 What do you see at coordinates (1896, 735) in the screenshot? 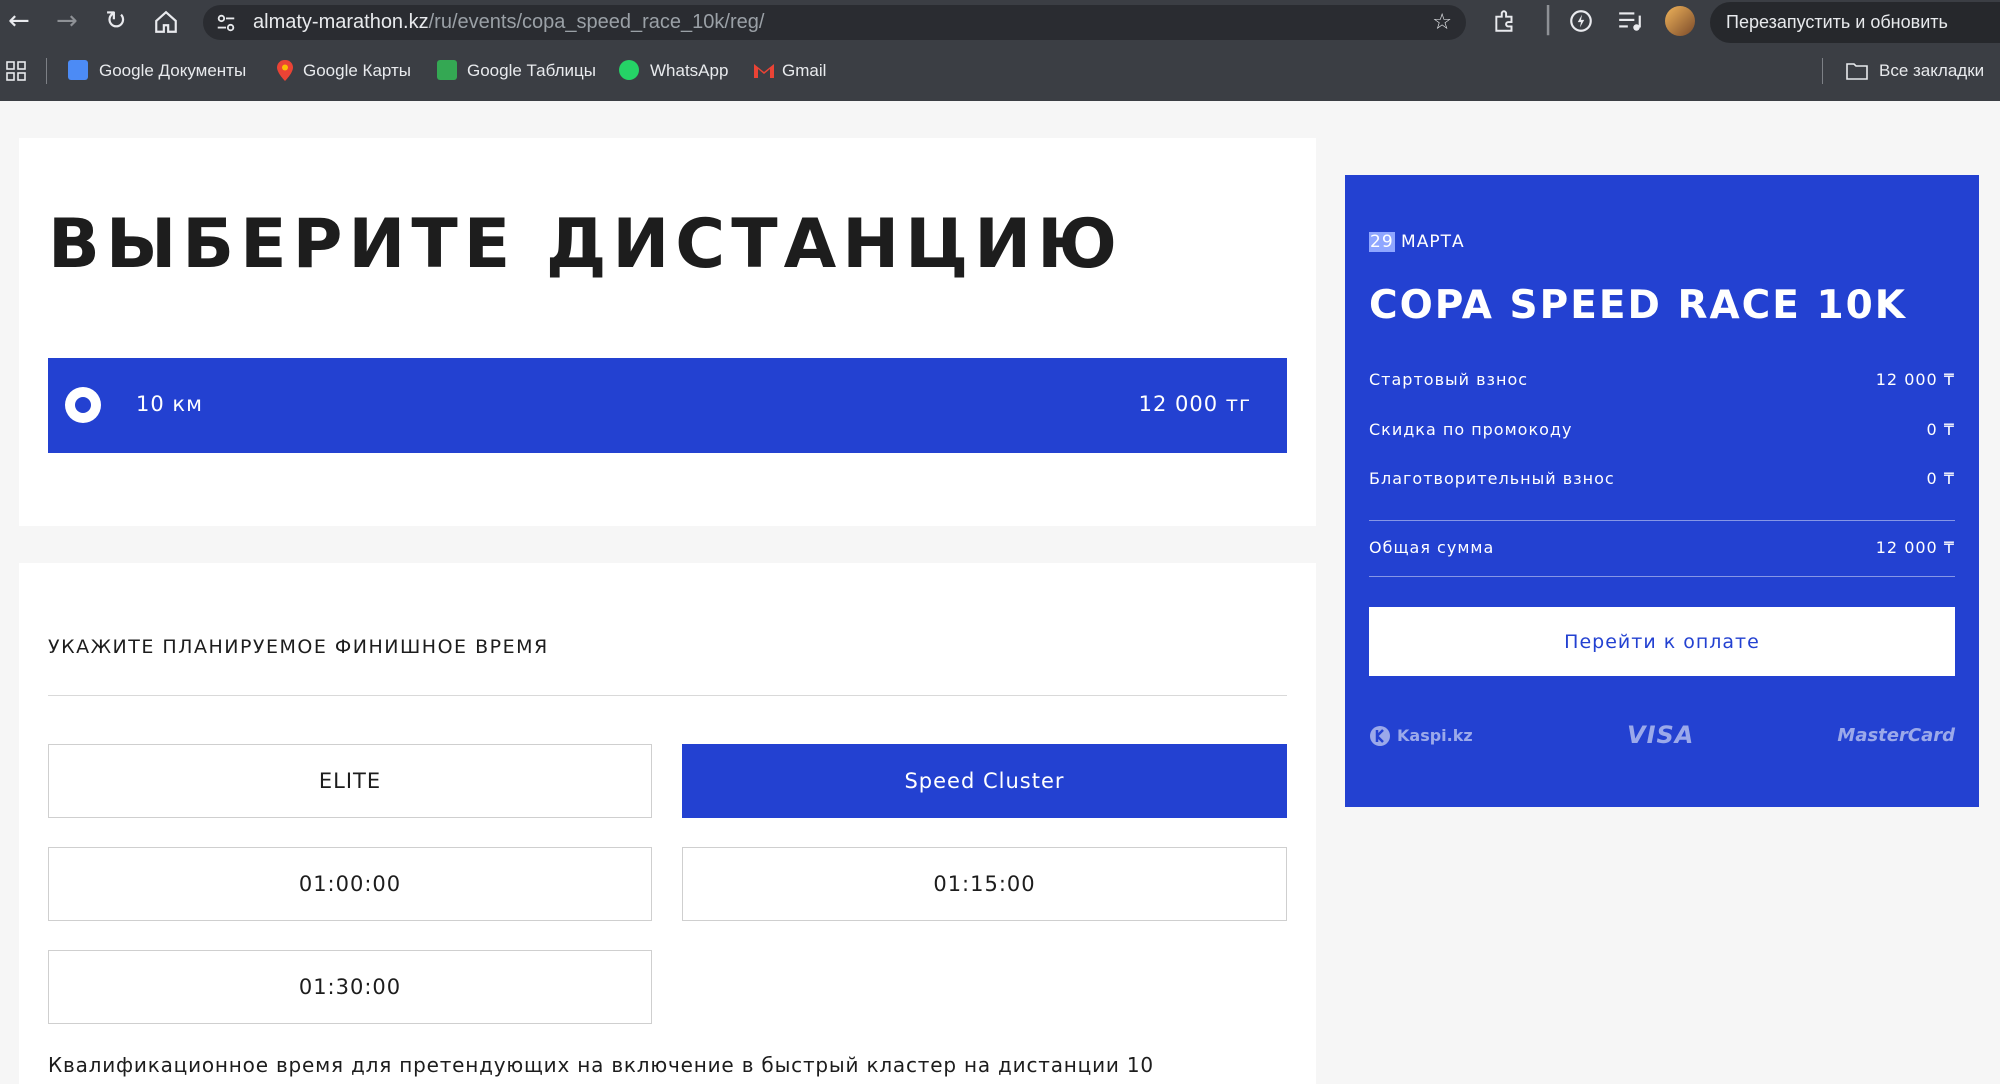
I see `mastercard-logo: MasterCard` at bounding box center [1896, 735].